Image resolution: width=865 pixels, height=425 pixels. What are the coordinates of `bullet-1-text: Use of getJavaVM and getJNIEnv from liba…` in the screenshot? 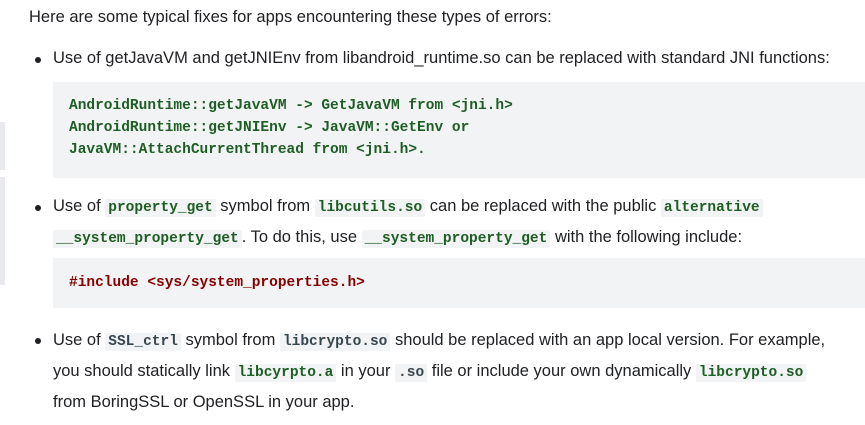 It's located at (452, 58).